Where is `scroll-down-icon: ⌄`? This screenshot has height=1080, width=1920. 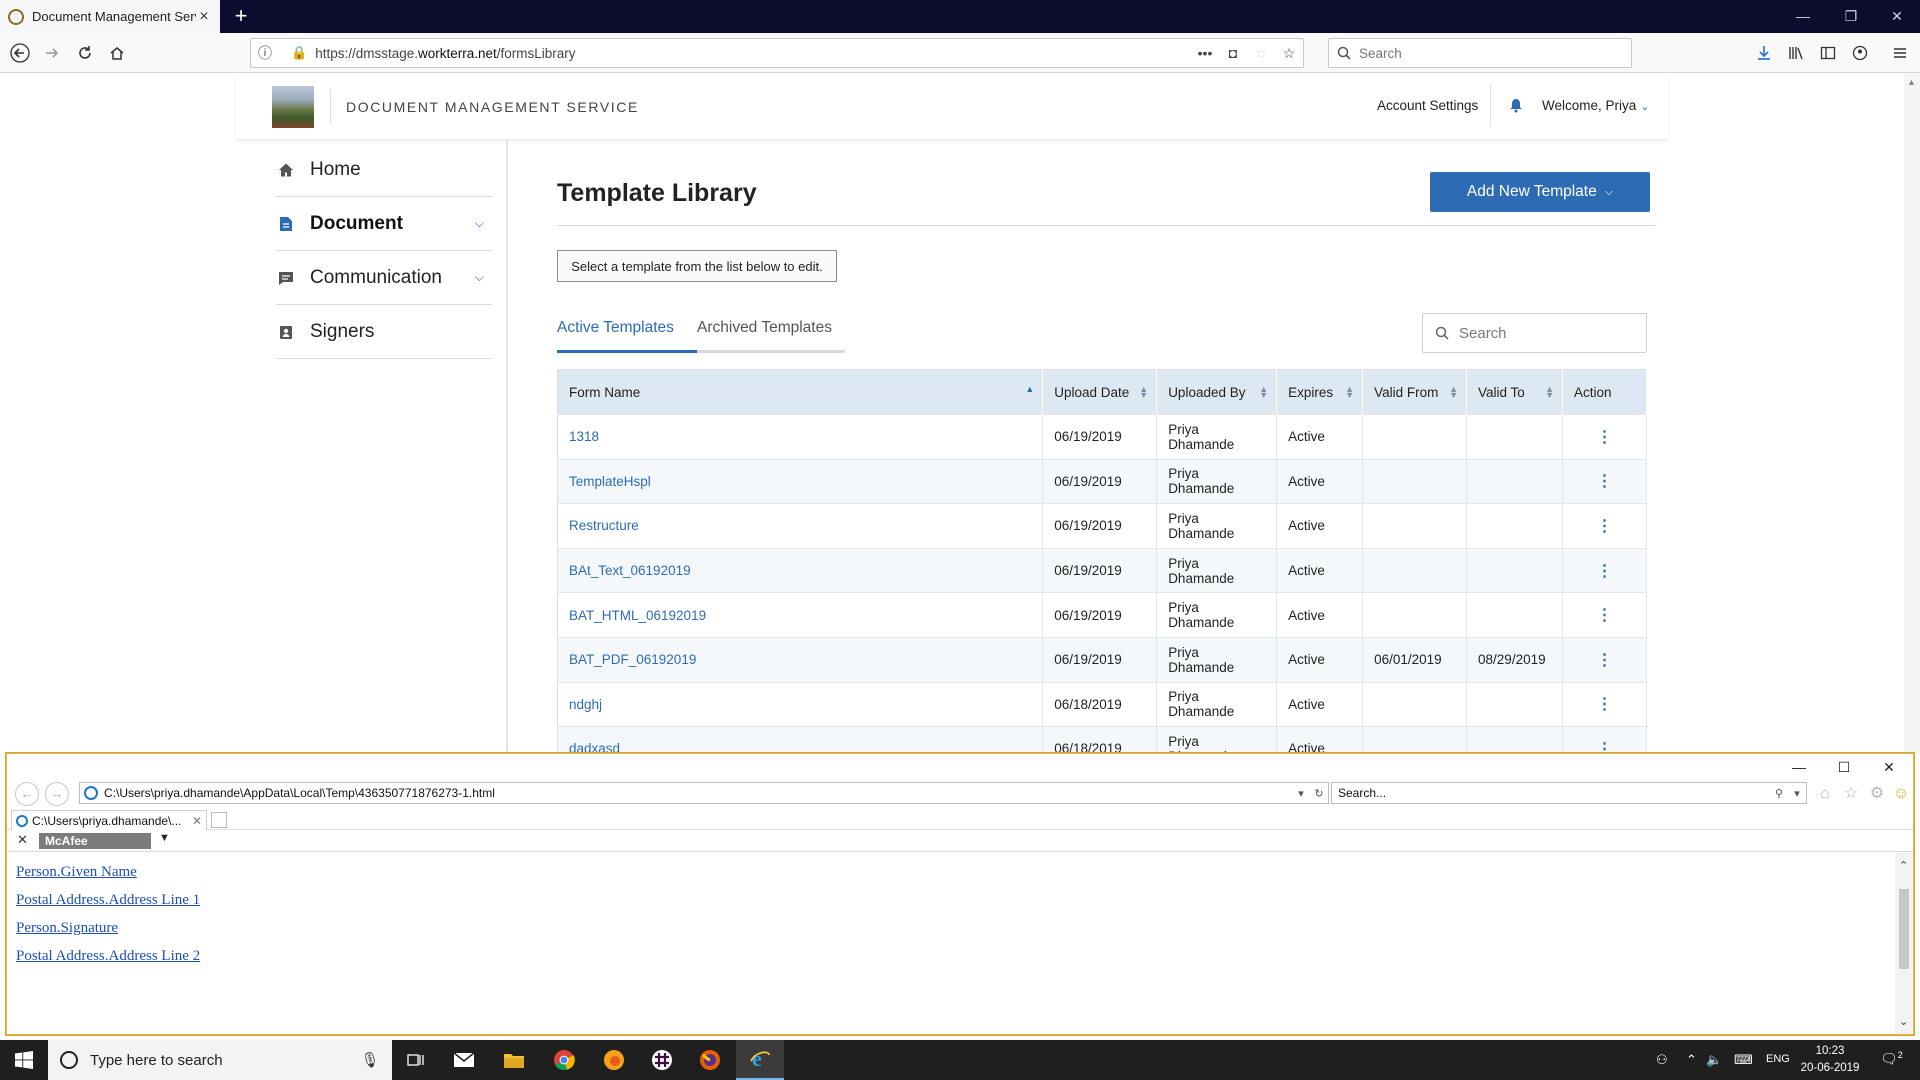
scroll-down-icon: ⌄ is located at coordinates (1903, 1021).